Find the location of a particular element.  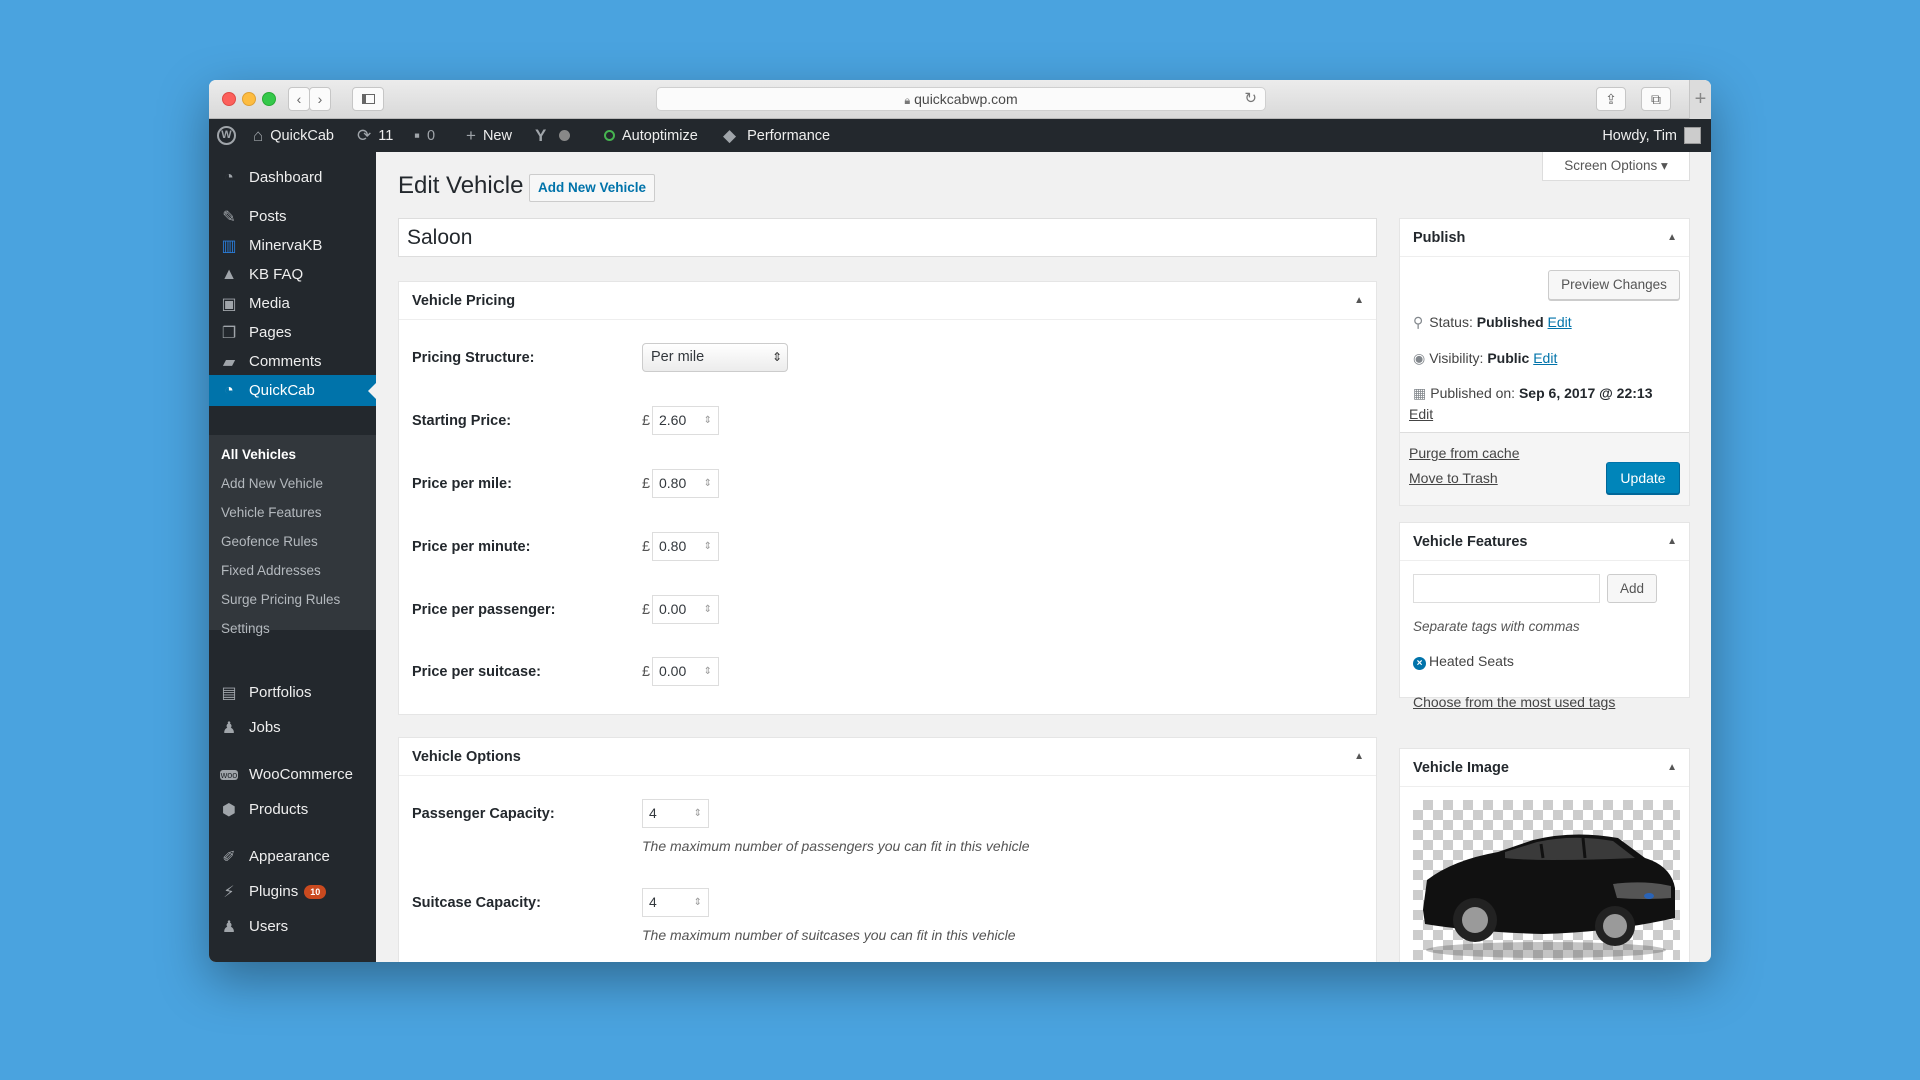

new-tab-button: + is located at coordinates (1700, 99).